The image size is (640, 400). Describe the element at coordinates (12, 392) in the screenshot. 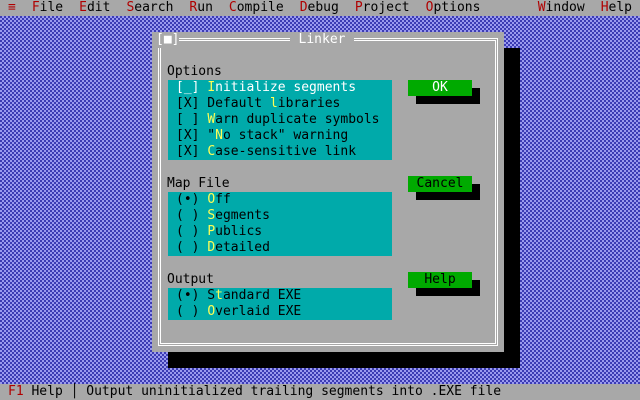

I see `status-help-key: F1` at that location.